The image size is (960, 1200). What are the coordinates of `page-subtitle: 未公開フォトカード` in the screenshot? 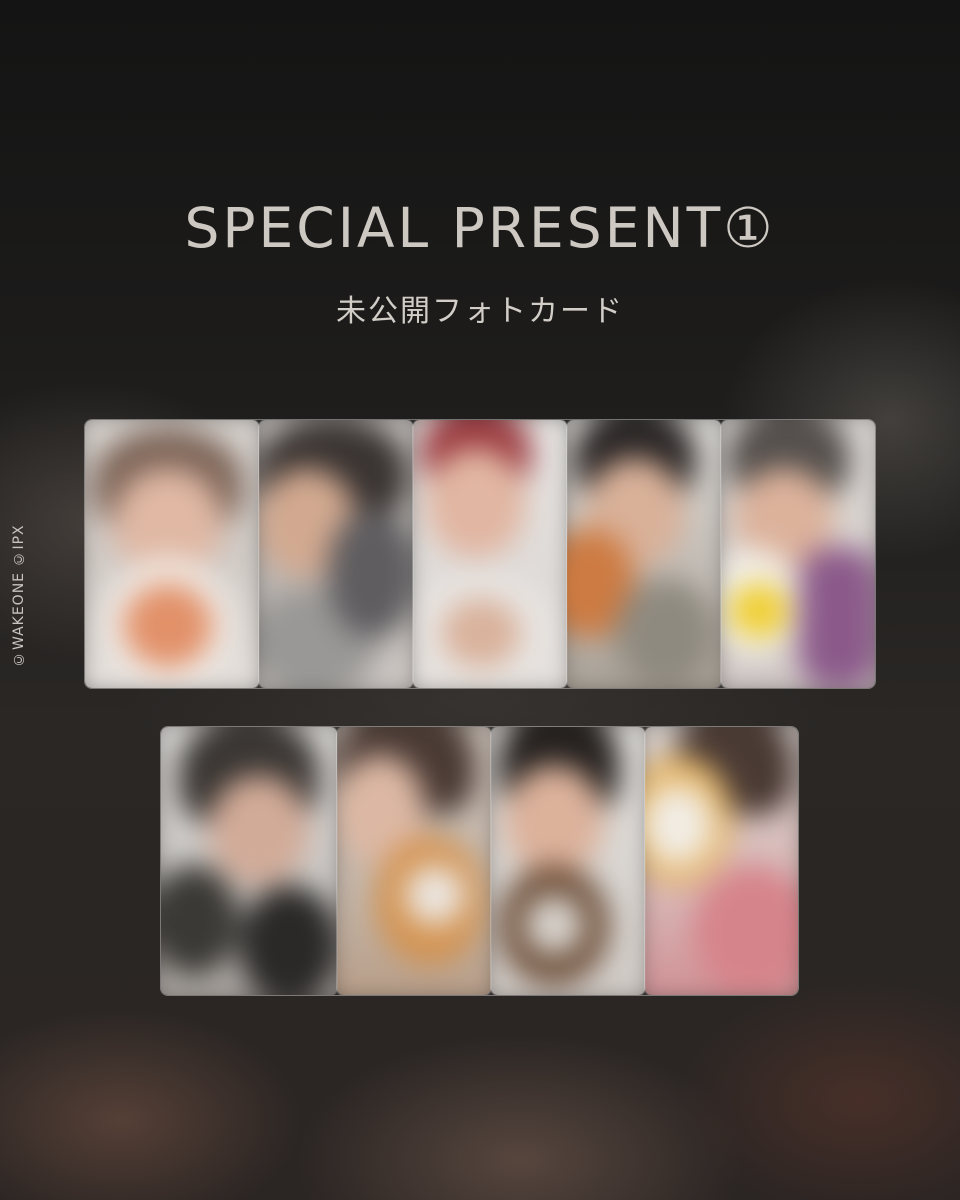 It's located at (480, 311).